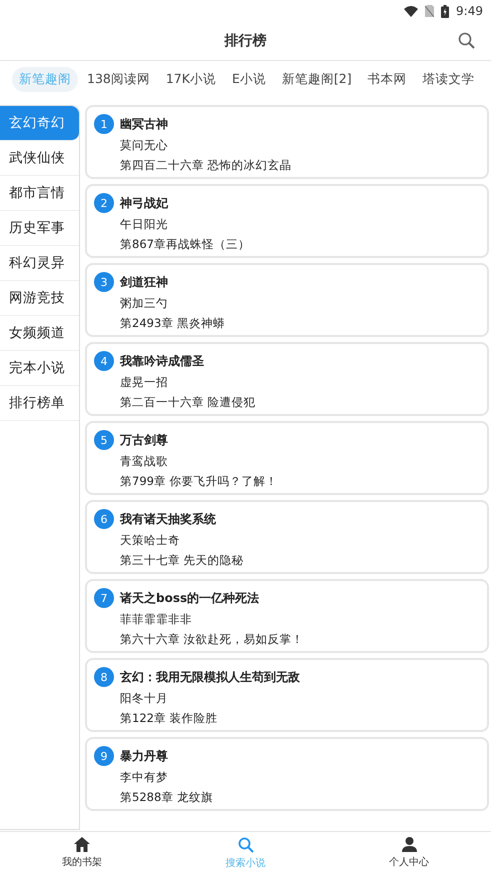  I want to click on book-author: 虚晃一招, so click(144, 382).